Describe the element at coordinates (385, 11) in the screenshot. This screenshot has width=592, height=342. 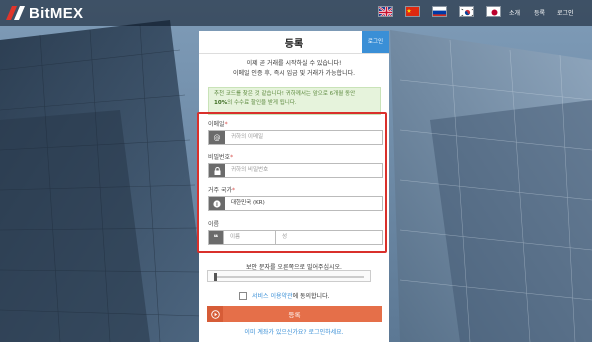
I see `uk-flag-icon` at that location.